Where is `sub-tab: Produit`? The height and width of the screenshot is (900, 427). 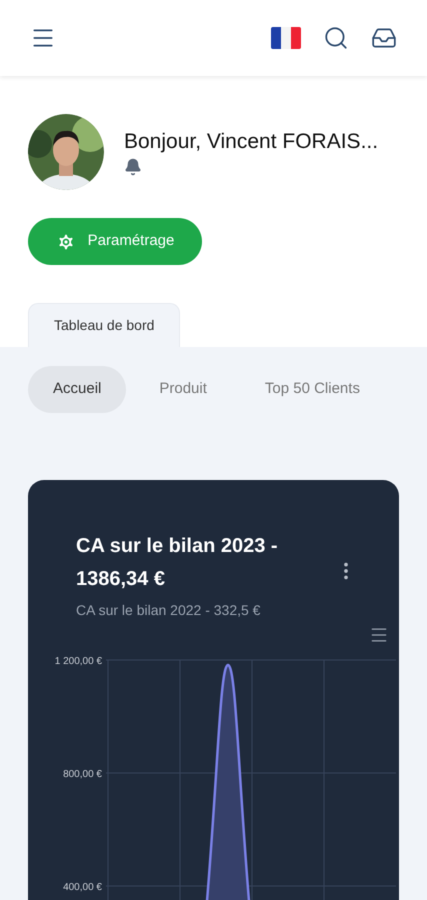
sub-tab: Produit is located at coordinates (183, 389).